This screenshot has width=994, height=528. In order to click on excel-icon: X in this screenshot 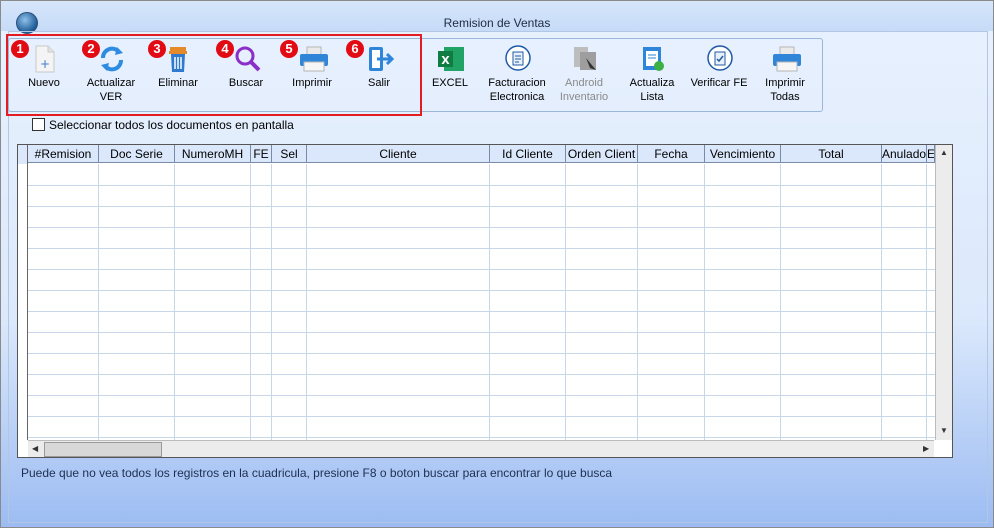, I will do `click(450, 59)`.